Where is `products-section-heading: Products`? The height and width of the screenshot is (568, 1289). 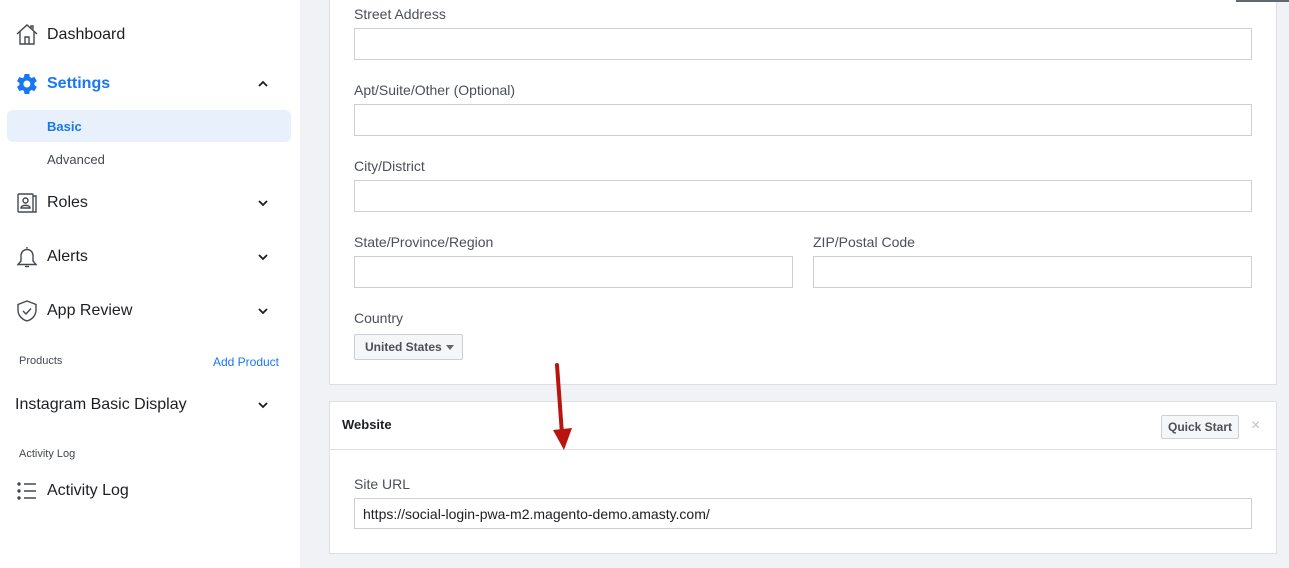 products-section-heading: Products is located at coordinates (41, 361).